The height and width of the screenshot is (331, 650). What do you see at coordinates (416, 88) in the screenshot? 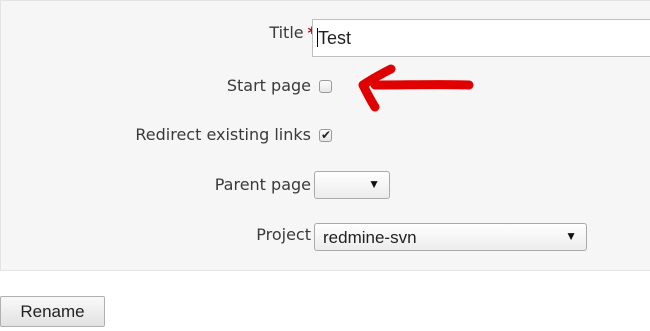
I see `red-arrow-annotation` at bounding box center [416, 88].